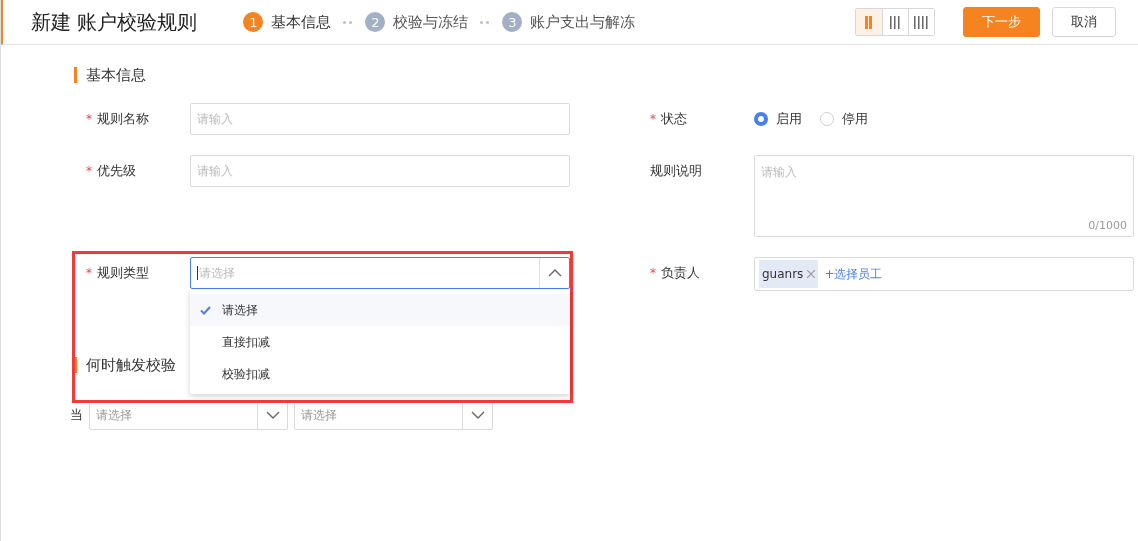  Describe the element at coordinates (944, 274) in the screenshot. I see `people-field: guanrs +选择员工` at that location.